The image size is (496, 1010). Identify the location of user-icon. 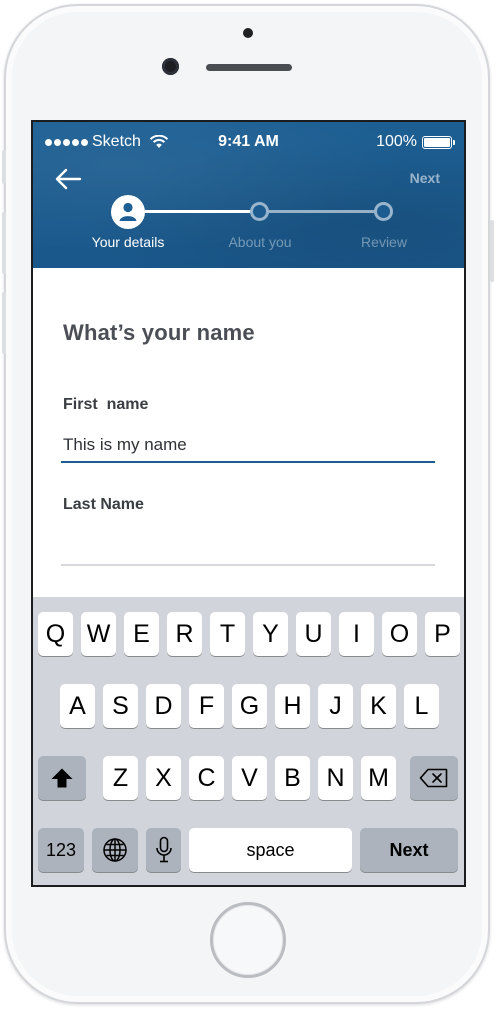
(128, 211).